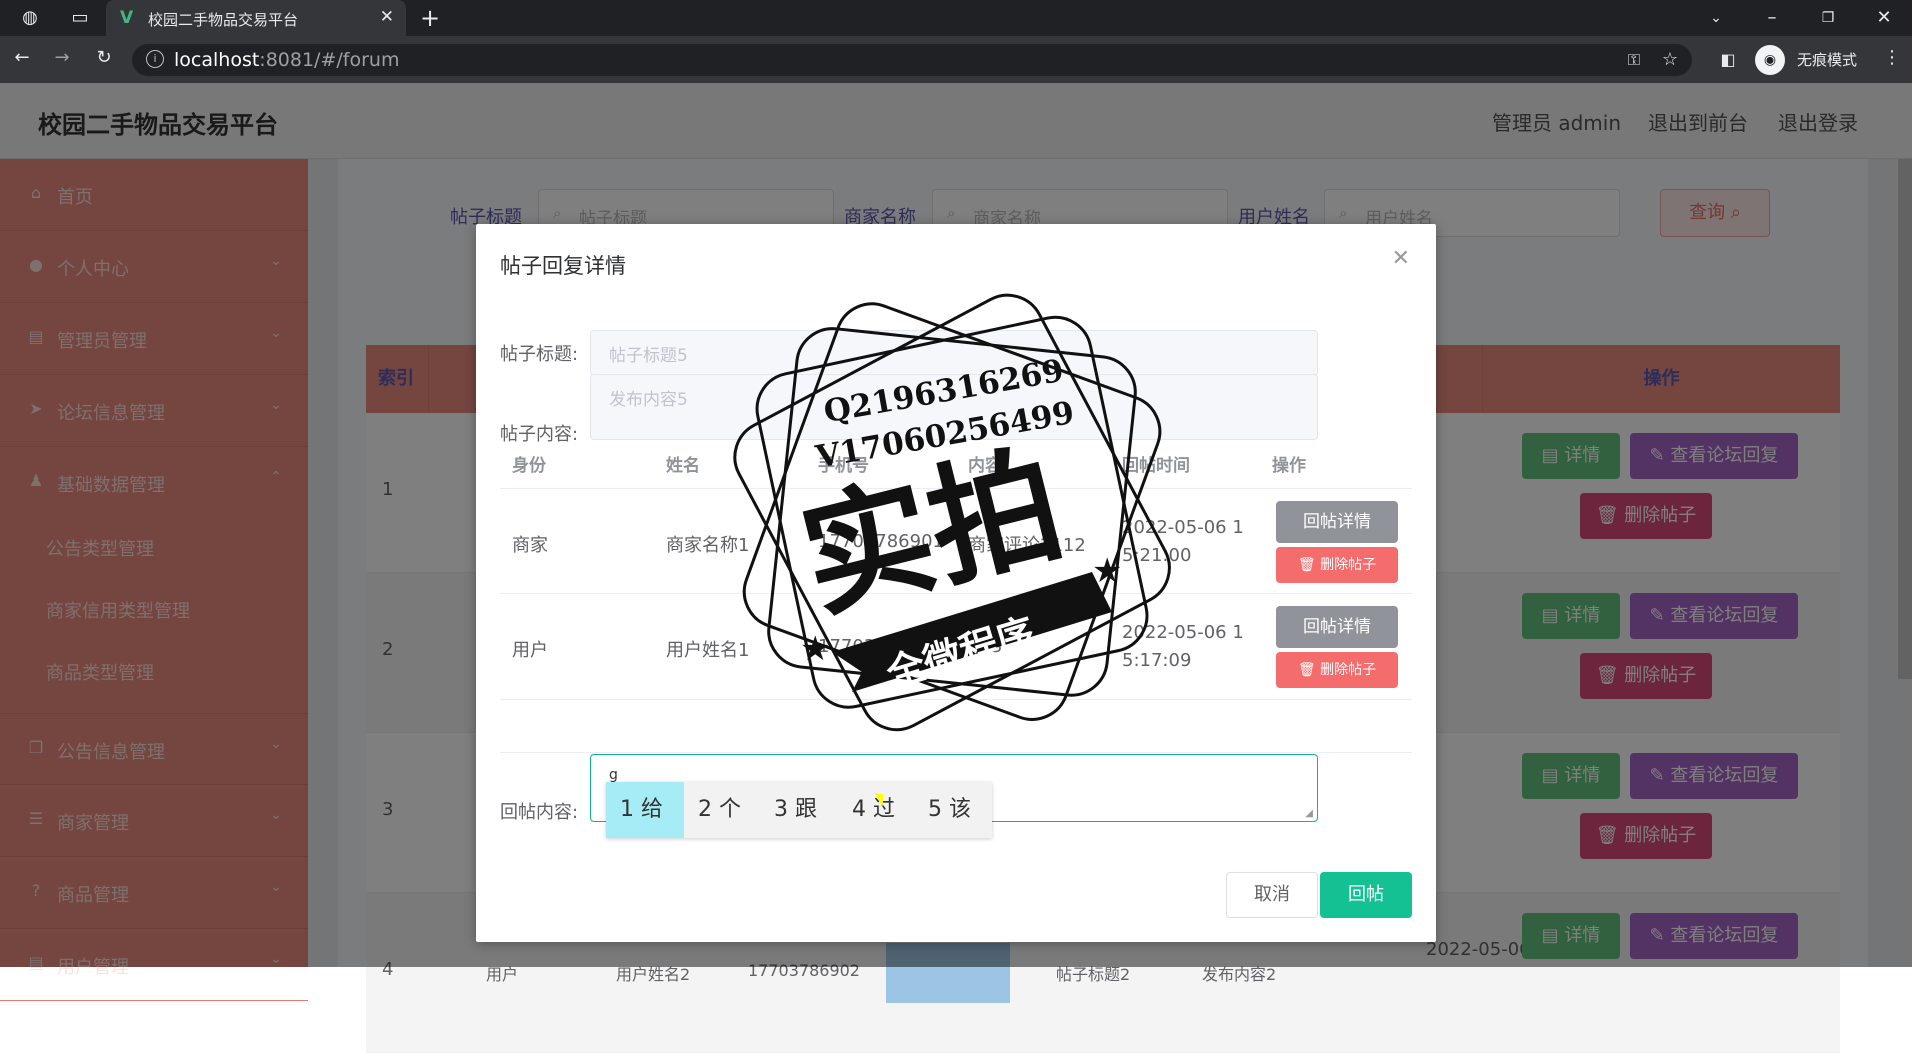 The image size is (1912, 1053). I want to click on post-content-label: 帖子内容:, so click(539, 434).